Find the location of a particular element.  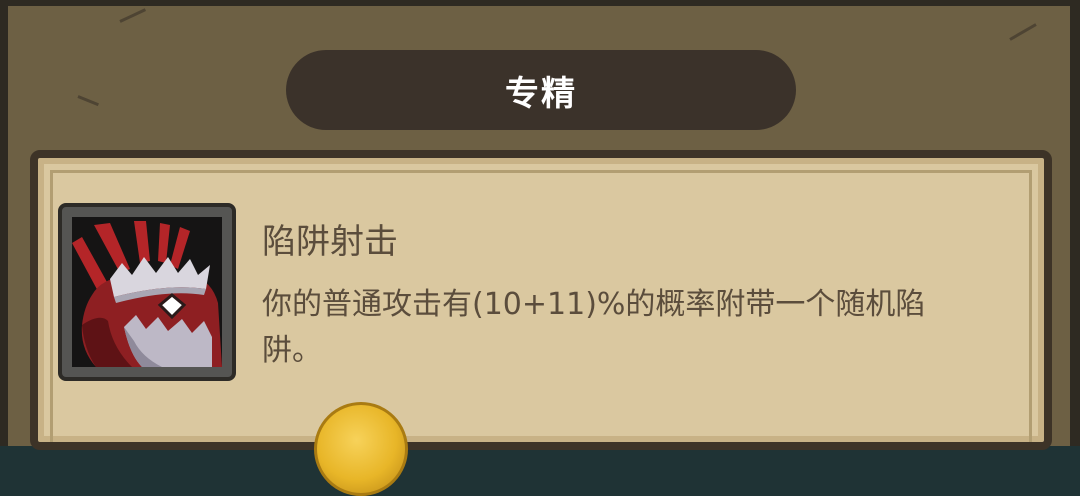

trap-jaw-icon is located at coordinates (147, 292).